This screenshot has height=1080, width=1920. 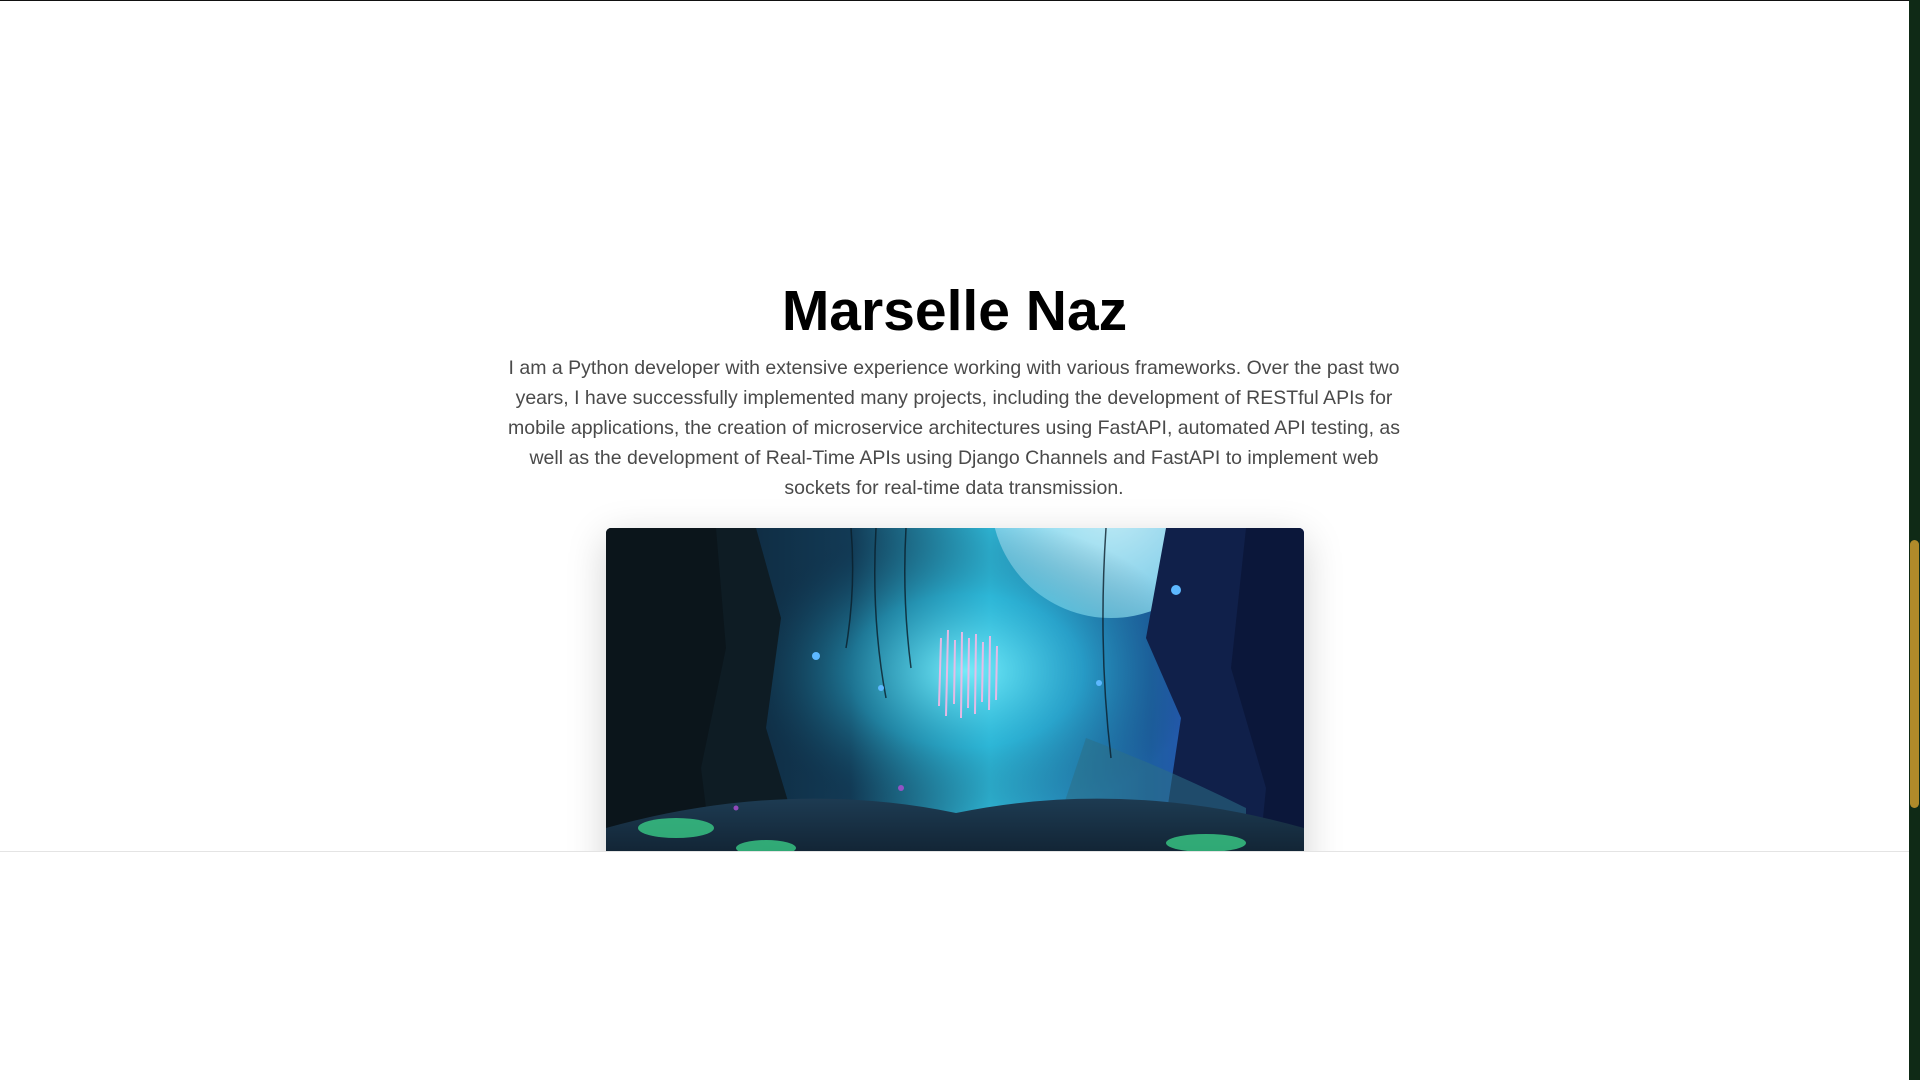 What do you see at coordinates (1914, 674) in the screenshot?
I see `scrollbar-thumb` at bounding box center [1914, 674].